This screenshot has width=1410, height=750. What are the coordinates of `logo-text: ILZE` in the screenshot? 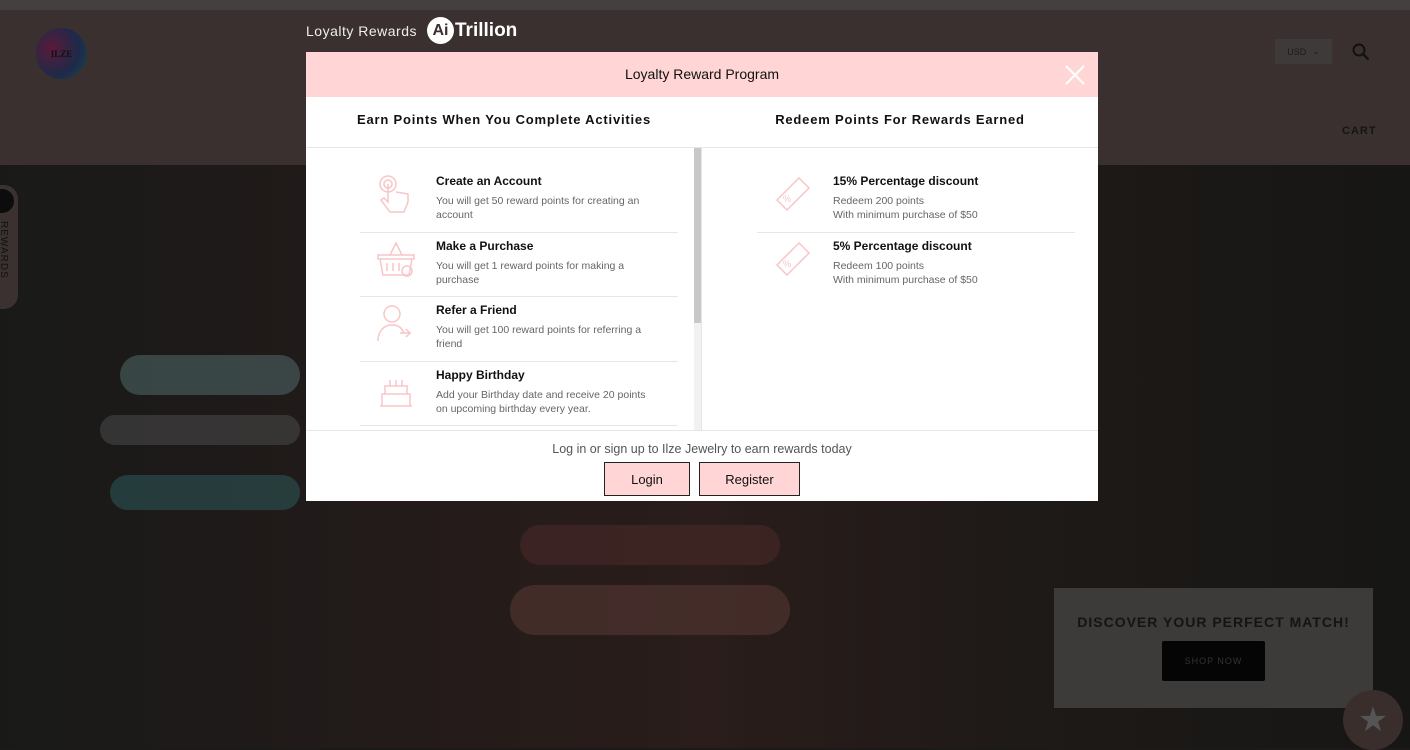 It's located at (61, 53).